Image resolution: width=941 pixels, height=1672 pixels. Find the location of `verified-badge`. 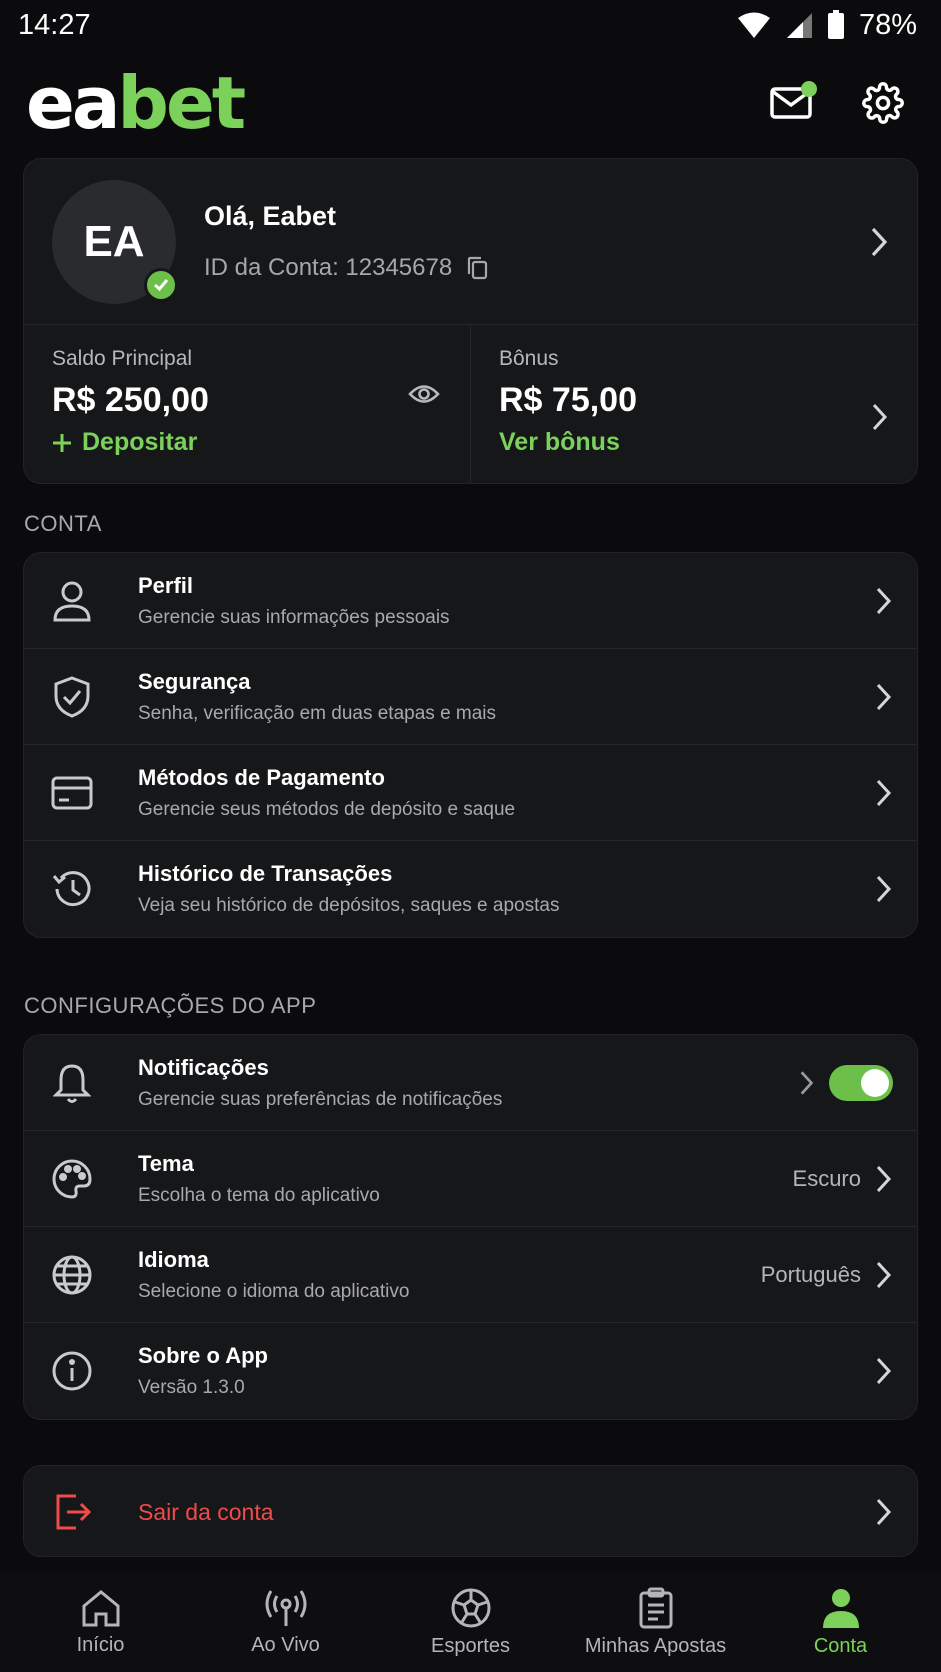

verified-badge is located at coordinates (161, 284).